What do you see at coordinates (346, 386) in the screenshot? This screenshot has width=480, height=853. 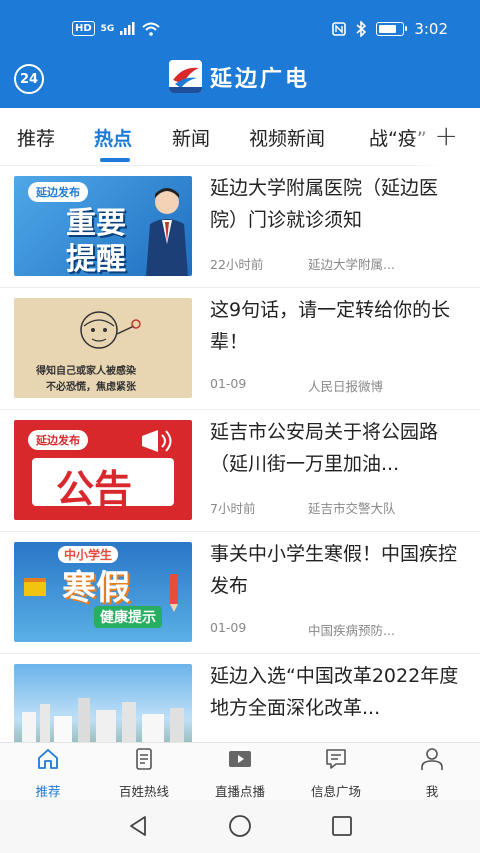 I see `news-source: 人民日报微博` at bounding box center [346, 386].